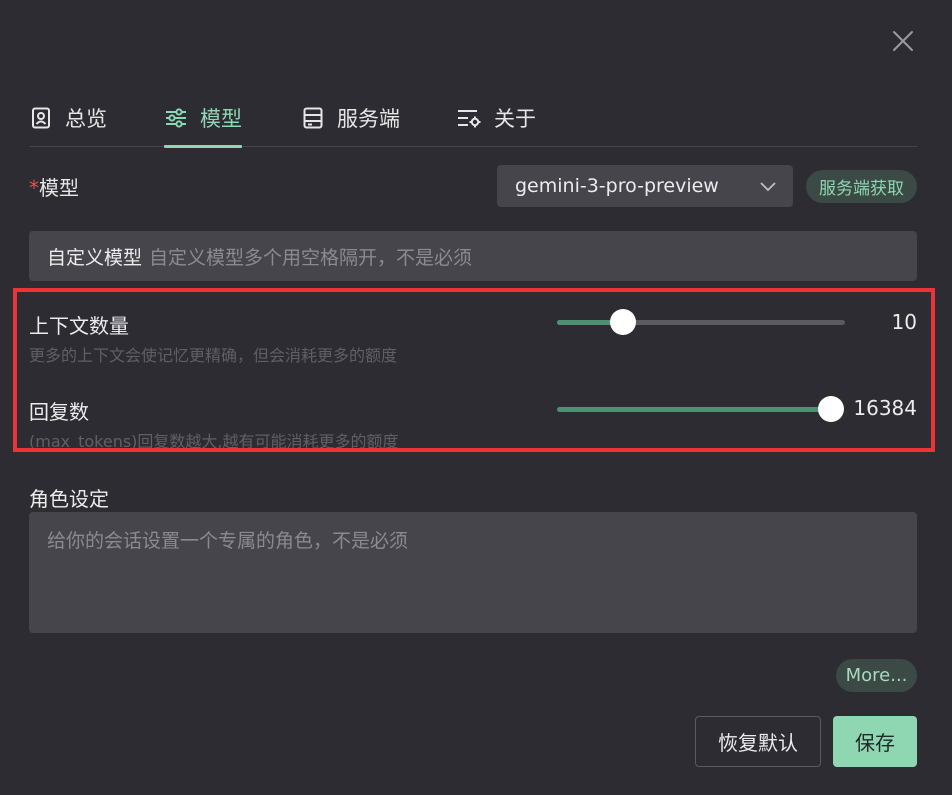  I want to click on model-select: gemini-3-pro-preview, so click(645, 186).